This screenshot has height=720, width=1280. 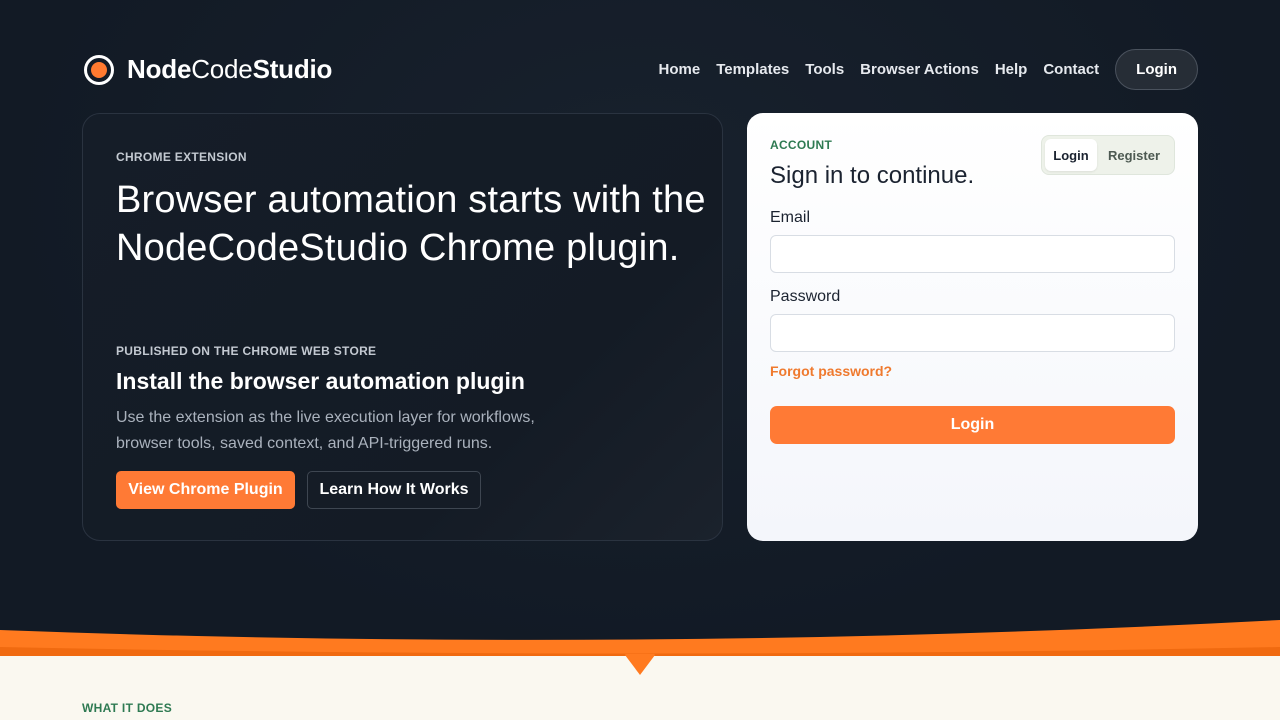 I want to click on toggle-login-tab: Login, so click(x=1071, y=155).